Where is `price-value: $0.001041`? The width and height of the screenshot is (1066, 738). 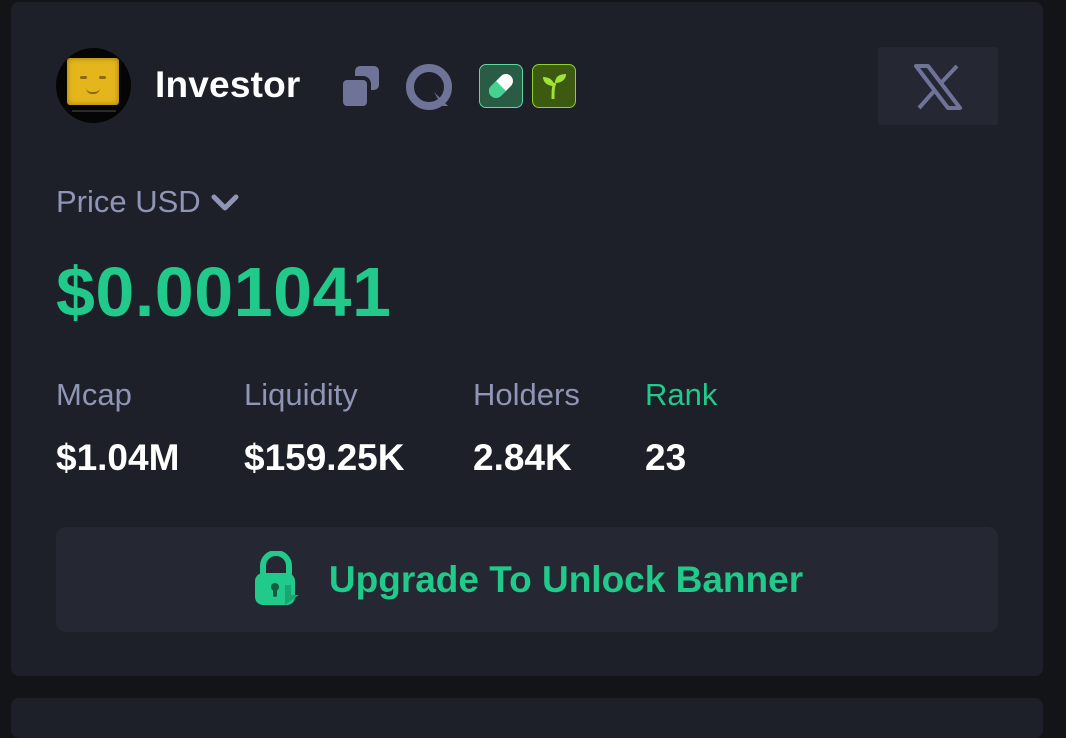
price-value: $0.001041 is located at coordinates (224, 292).